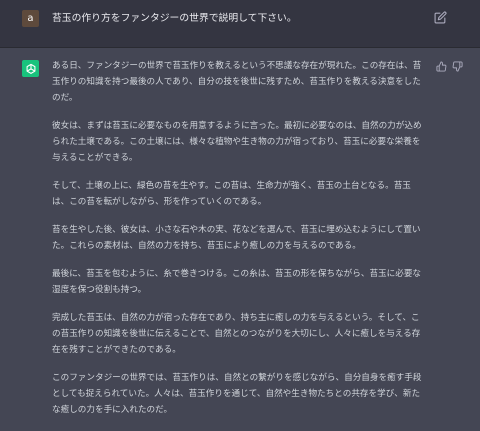 The image size is (480, 431). Describe the element at coordinates (174, 18) in the screenshot. I see `user-message-text: 苔玉の作り方をファンタジーの世界で説明して下さい。` at that location.